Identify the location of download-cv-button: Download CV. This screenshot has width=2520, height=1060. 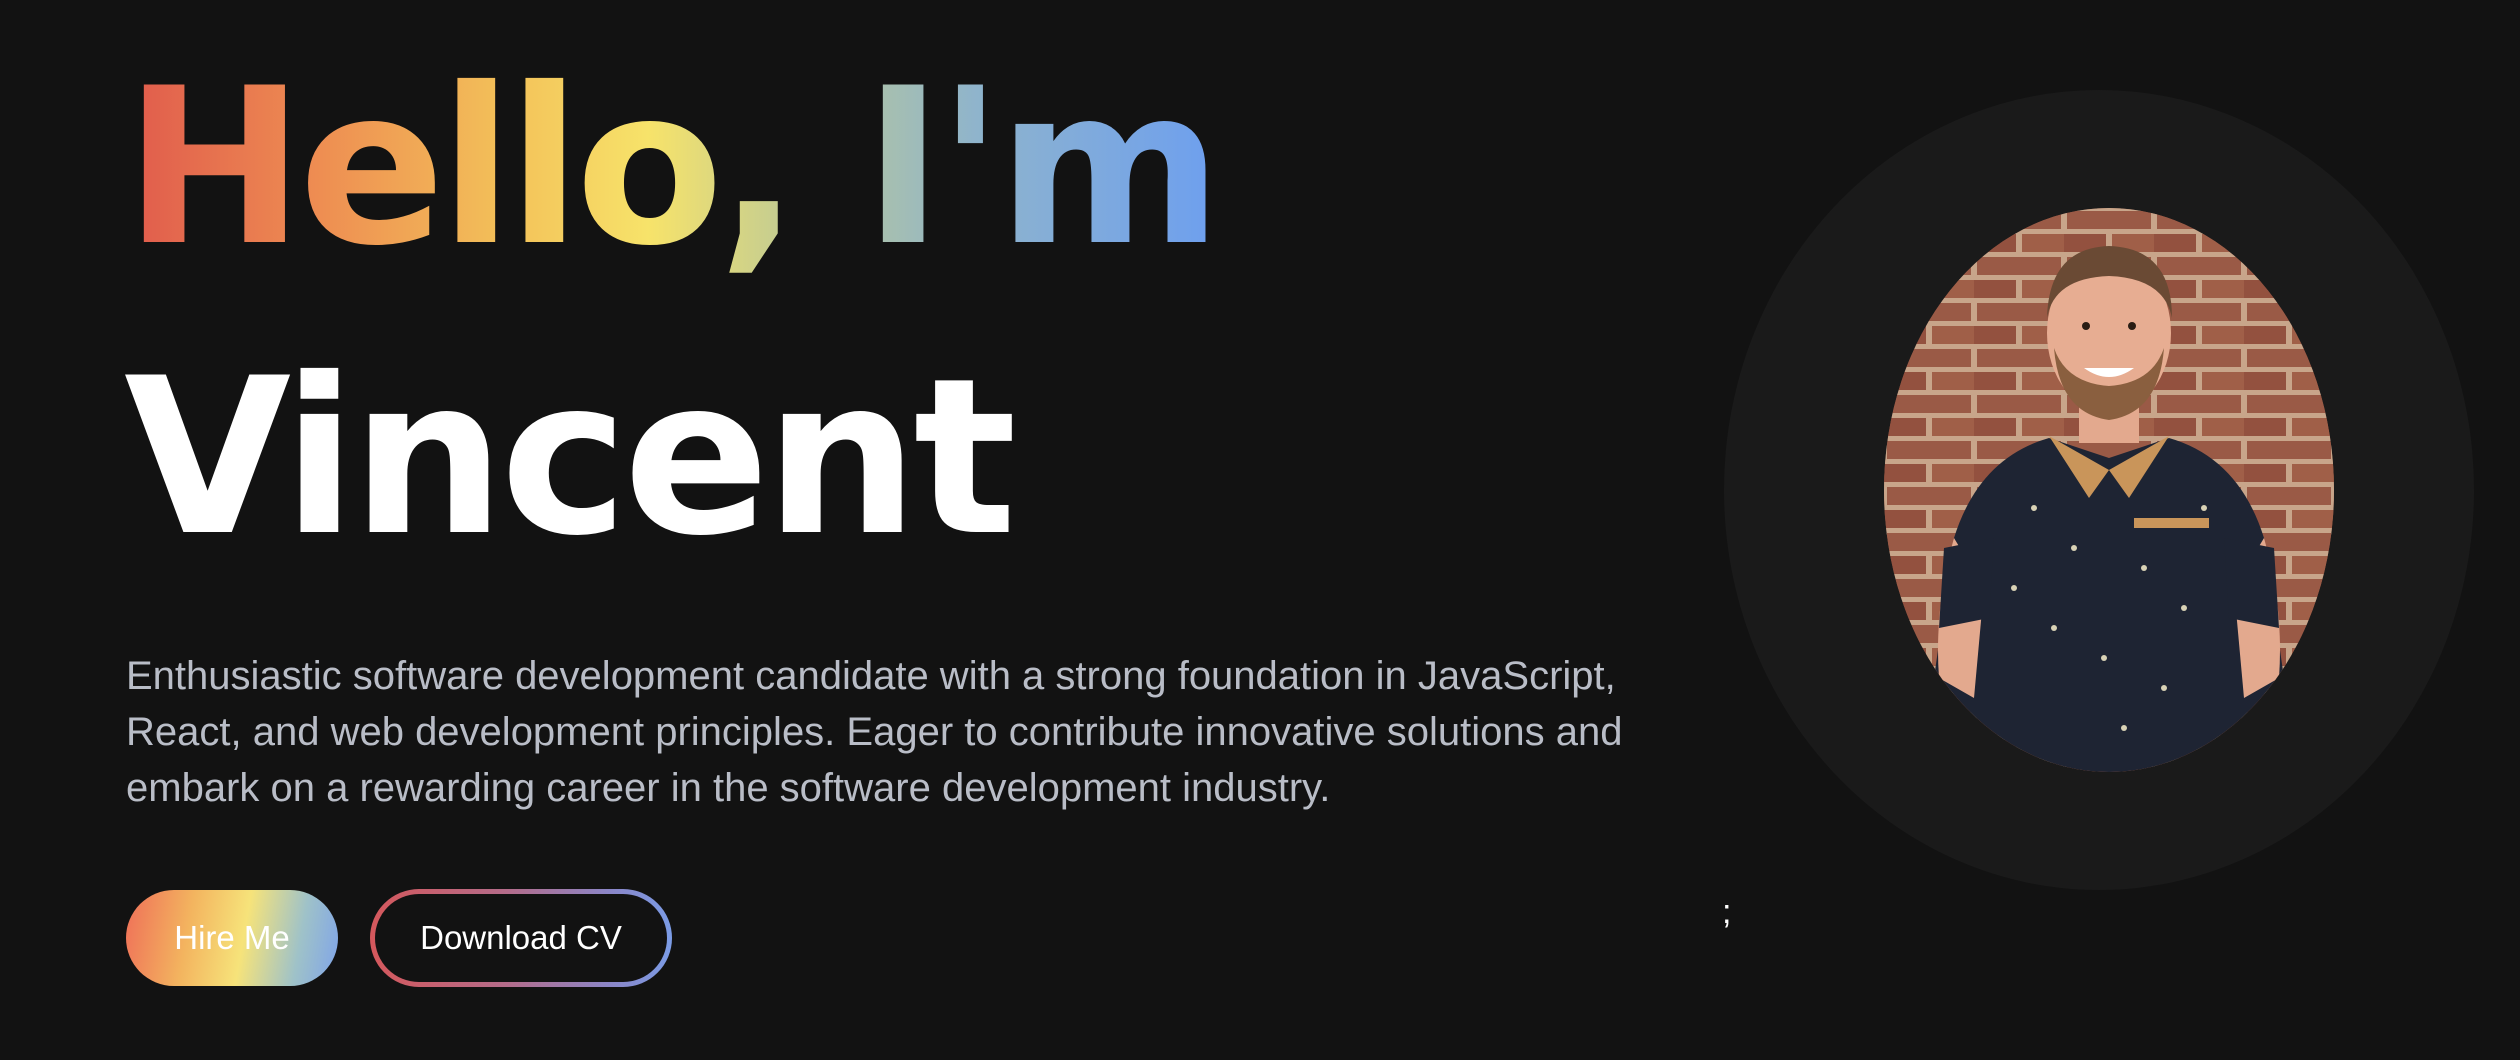
(521, 938).